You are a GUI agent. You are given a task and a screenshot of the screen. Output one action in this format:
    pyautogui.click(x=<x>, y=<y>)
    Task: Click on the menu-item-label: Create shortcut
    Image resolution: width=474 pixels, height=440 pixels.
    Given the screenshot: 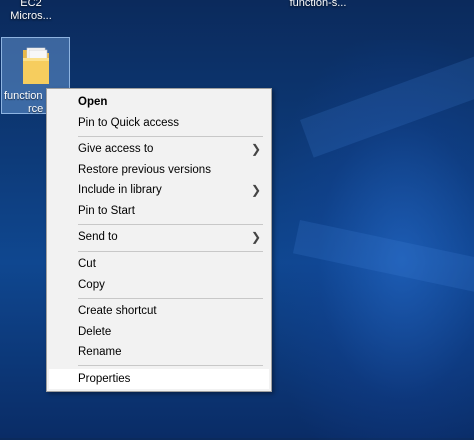 What is the action you would take?
    pyautogui.click(x=117, y=311)
    